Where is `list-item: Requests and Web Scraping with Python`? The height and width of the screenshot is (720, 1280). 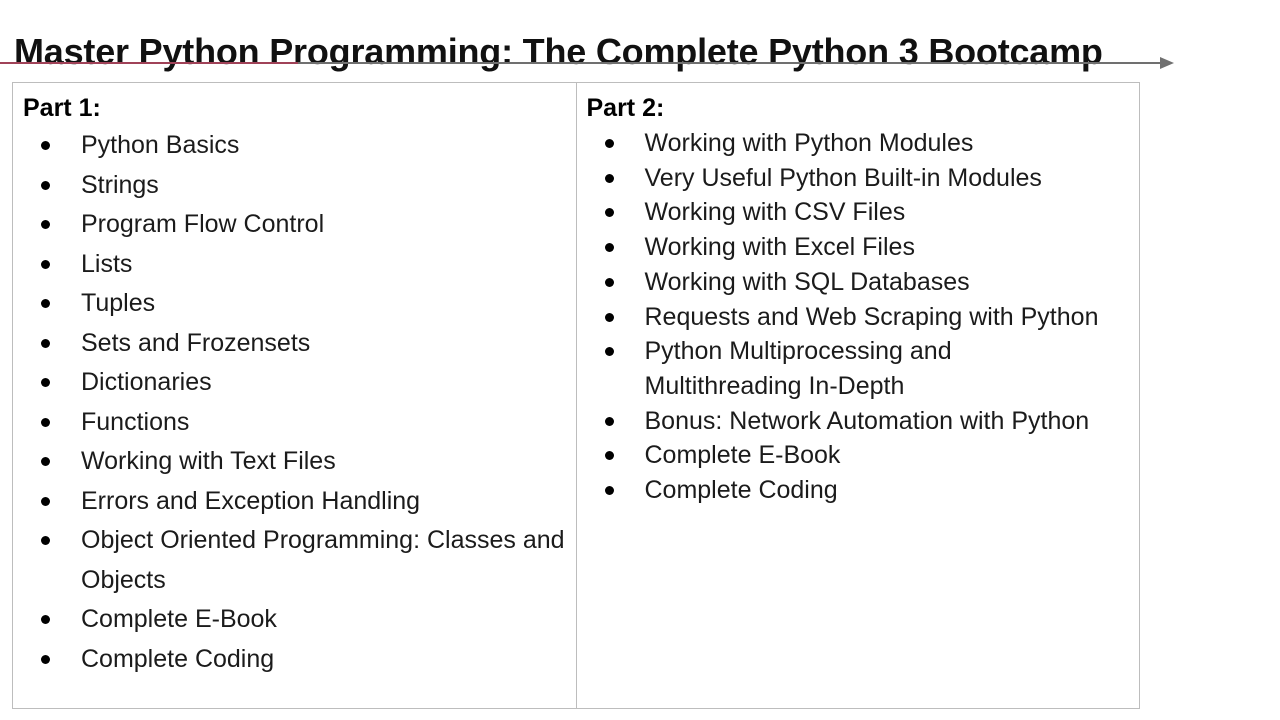
list-item: Requests and Web Scraping with Python is located at coordinates (863, 317).